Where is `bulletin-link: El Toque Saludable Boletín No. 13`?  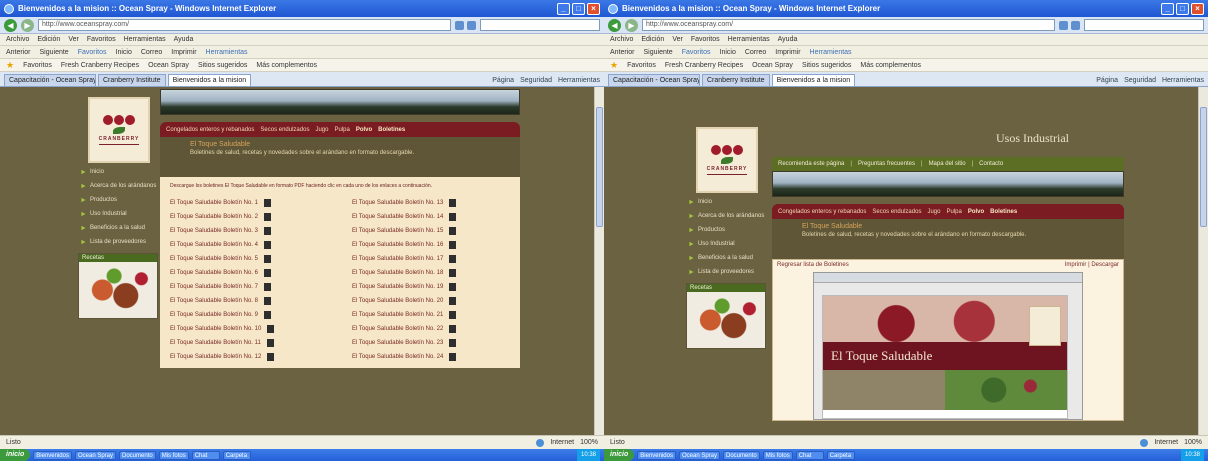
bulletin-link: El Toque Saludable Boletín No. 13 is located at coordinates (431, 203).